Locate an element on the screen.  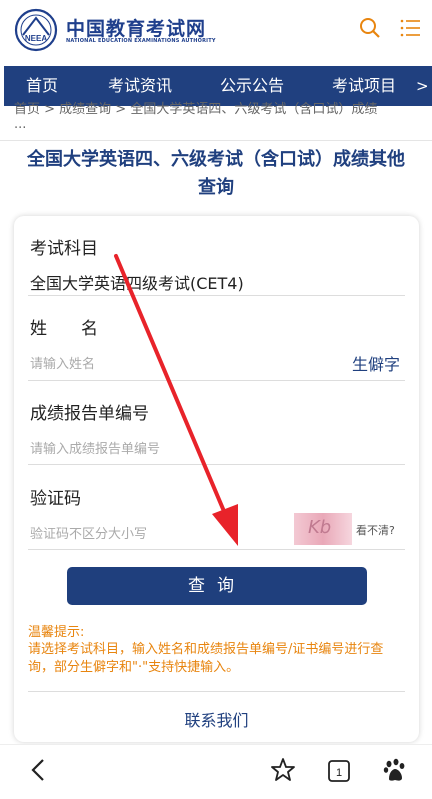
baidu-icon is located at coordinates (395, 770).